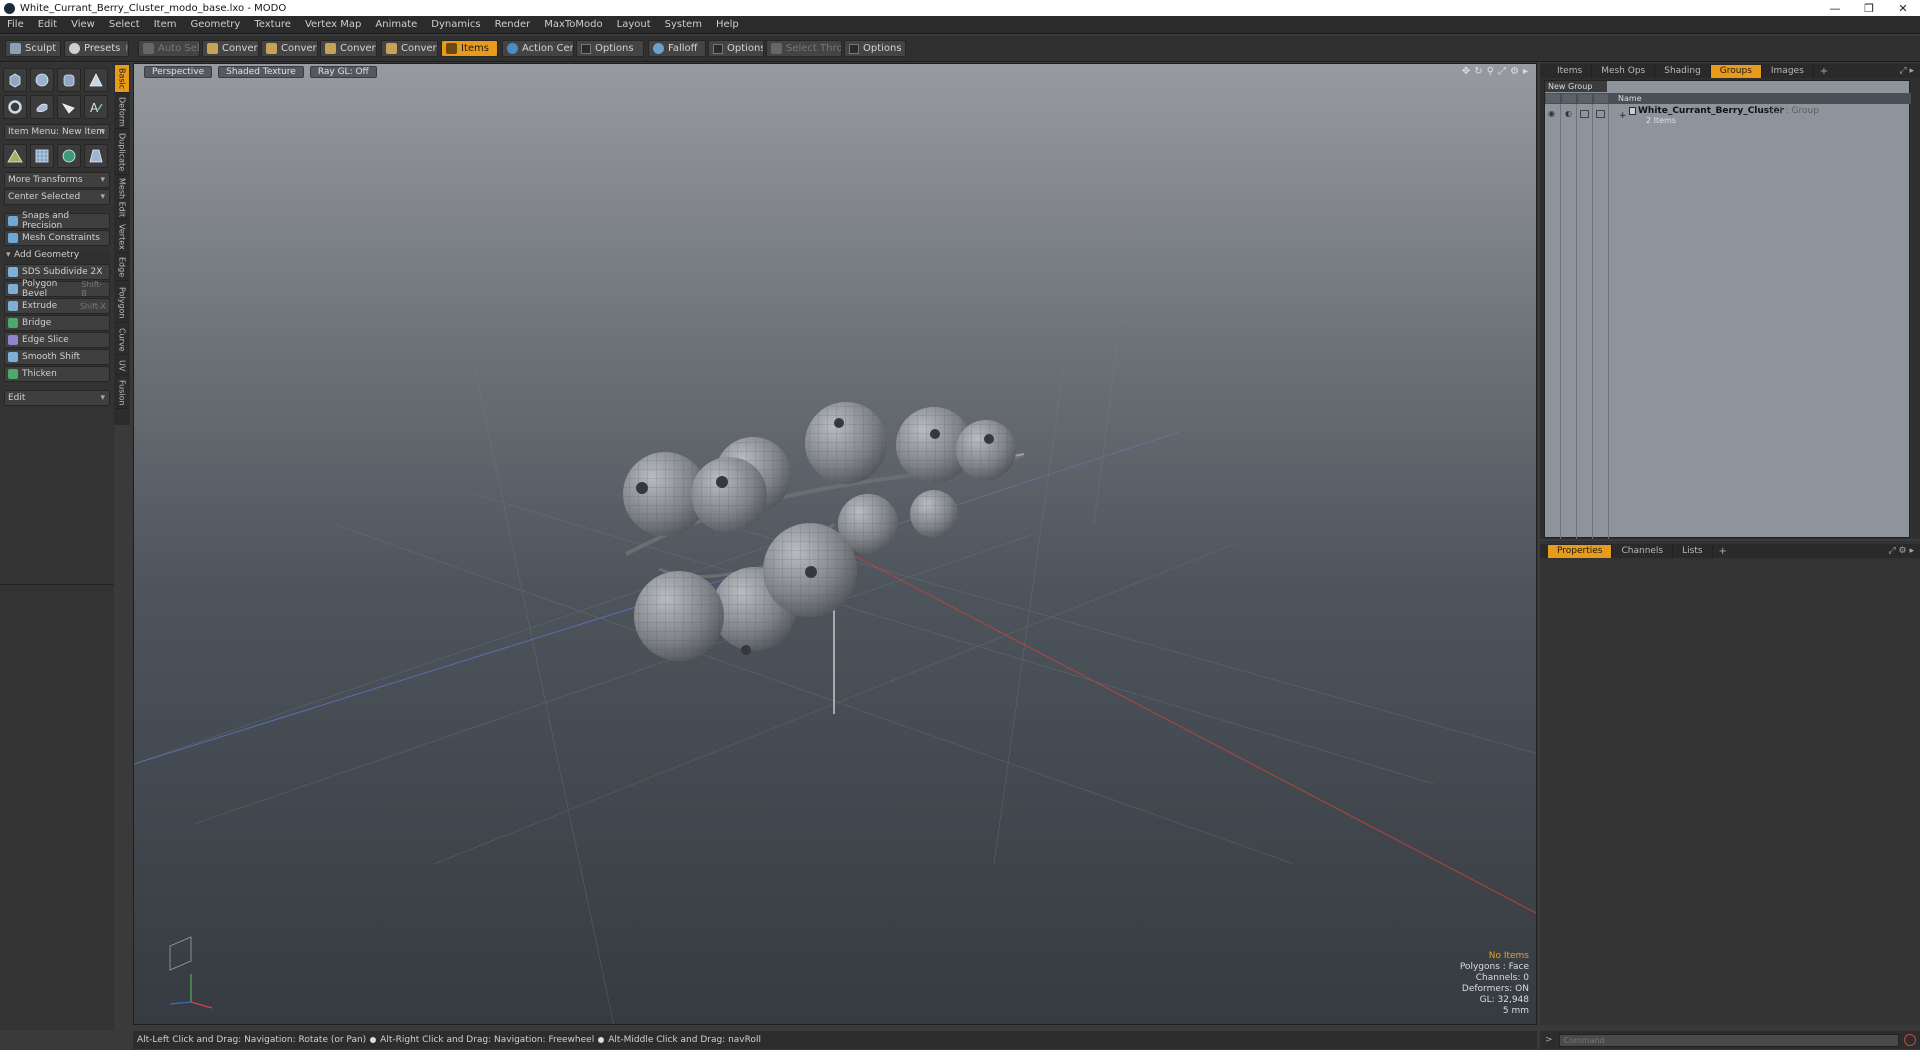 This screenshot has height=1050, width=1920. I want to click on tab-deform: Deform, so click(122, 112).